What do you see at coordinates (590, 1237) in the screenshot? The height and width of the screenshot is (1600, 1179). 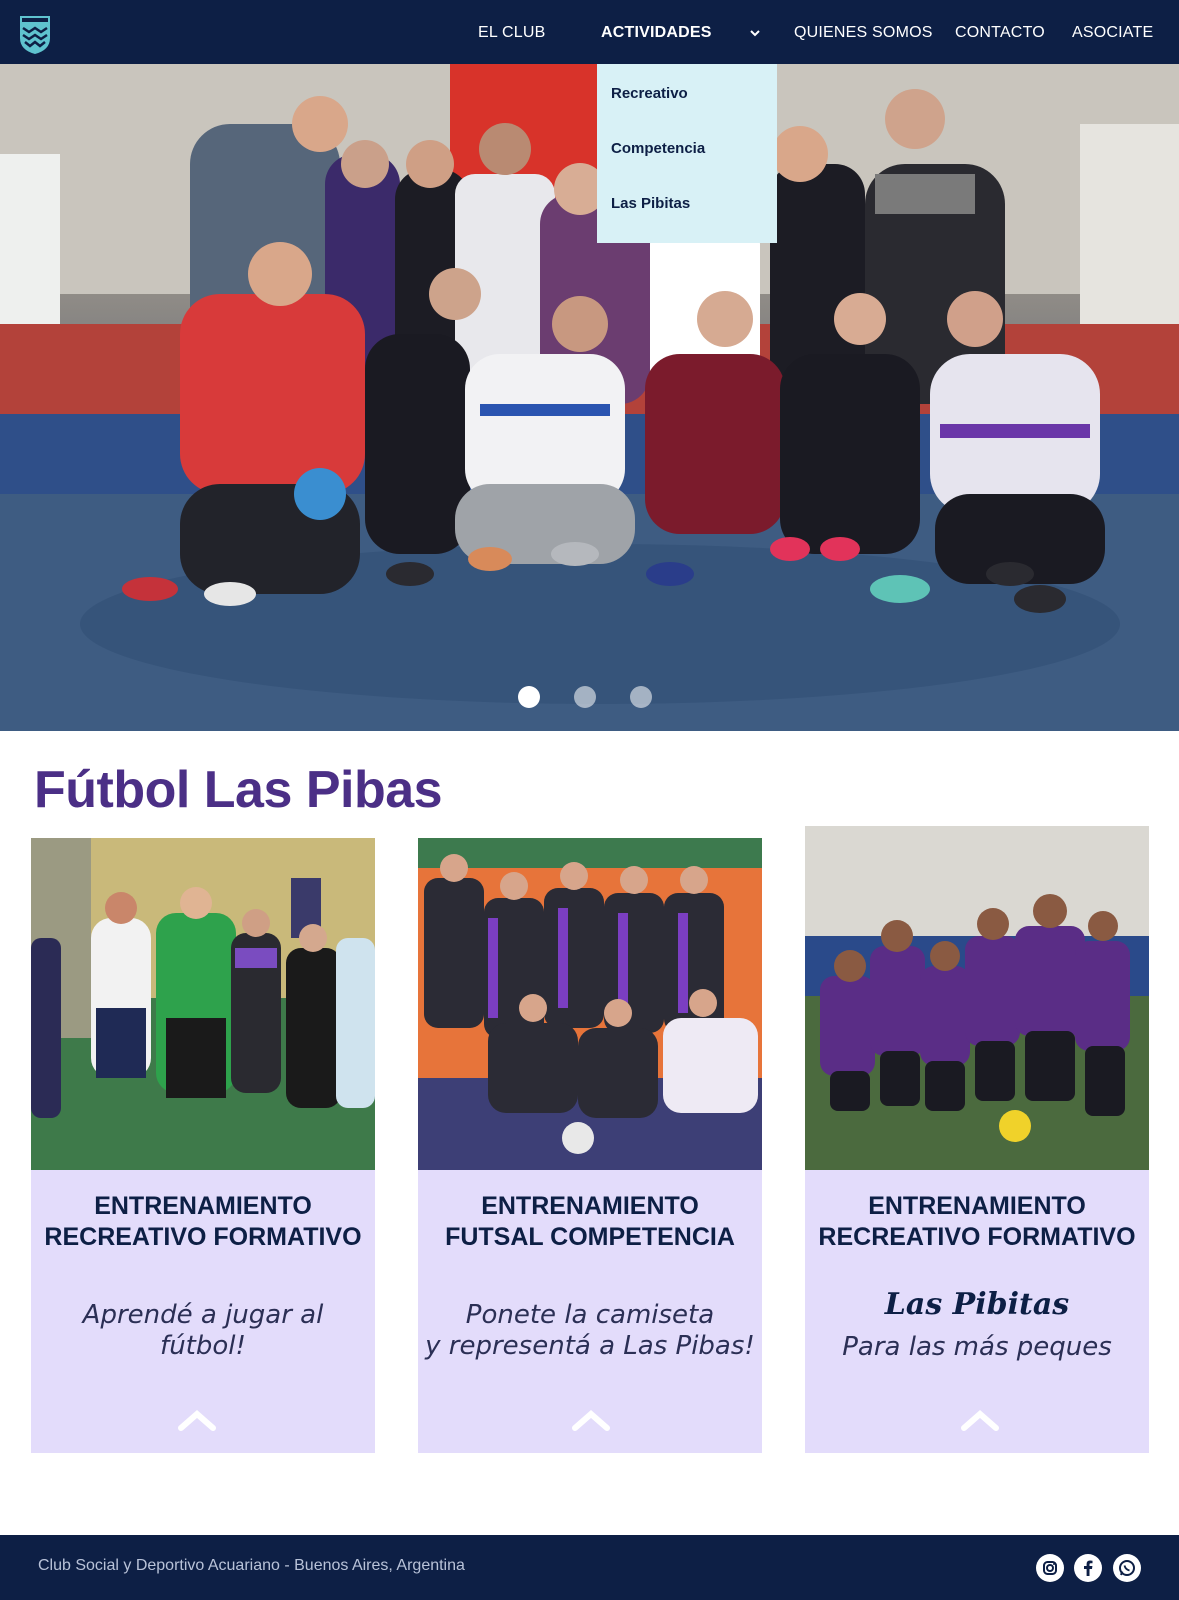 I see `card-title-line2: FUTSAL COMPETENCIA` at bounding box center [590, 1237].